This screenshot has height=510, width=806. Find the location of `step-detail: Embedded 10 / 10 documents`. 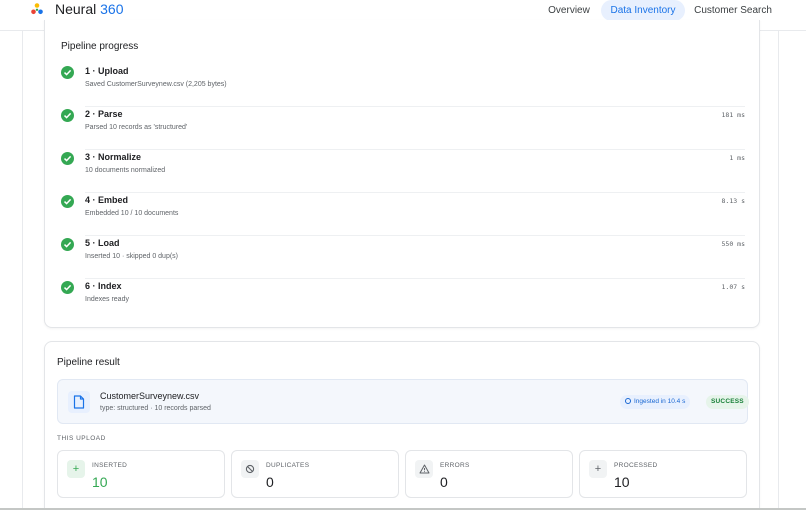

step-detail: Embedded 10 / 10 documents is located at coordinates (132, 213).